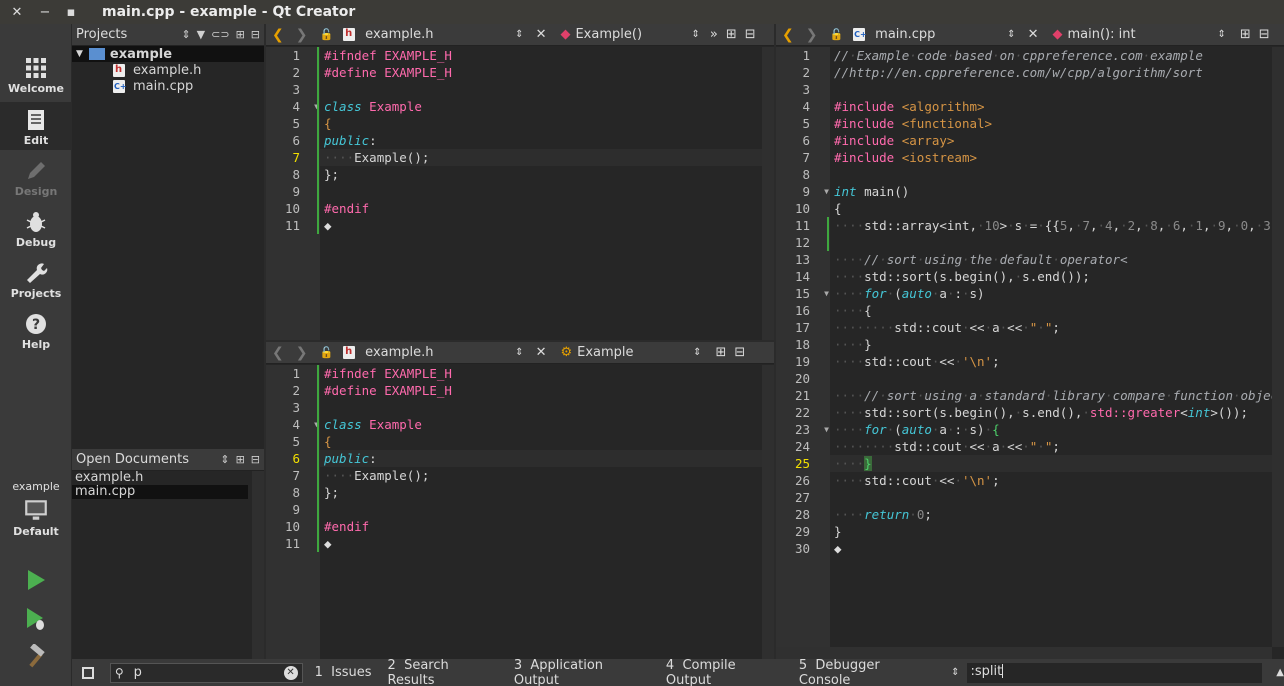 The height and width of the screenshot is (686, 1284). What do you see at coordinates (443, 672) in the screenshot?
I see `output-tab-search-results: 2 Search Results` at bounding box center [443, 672].